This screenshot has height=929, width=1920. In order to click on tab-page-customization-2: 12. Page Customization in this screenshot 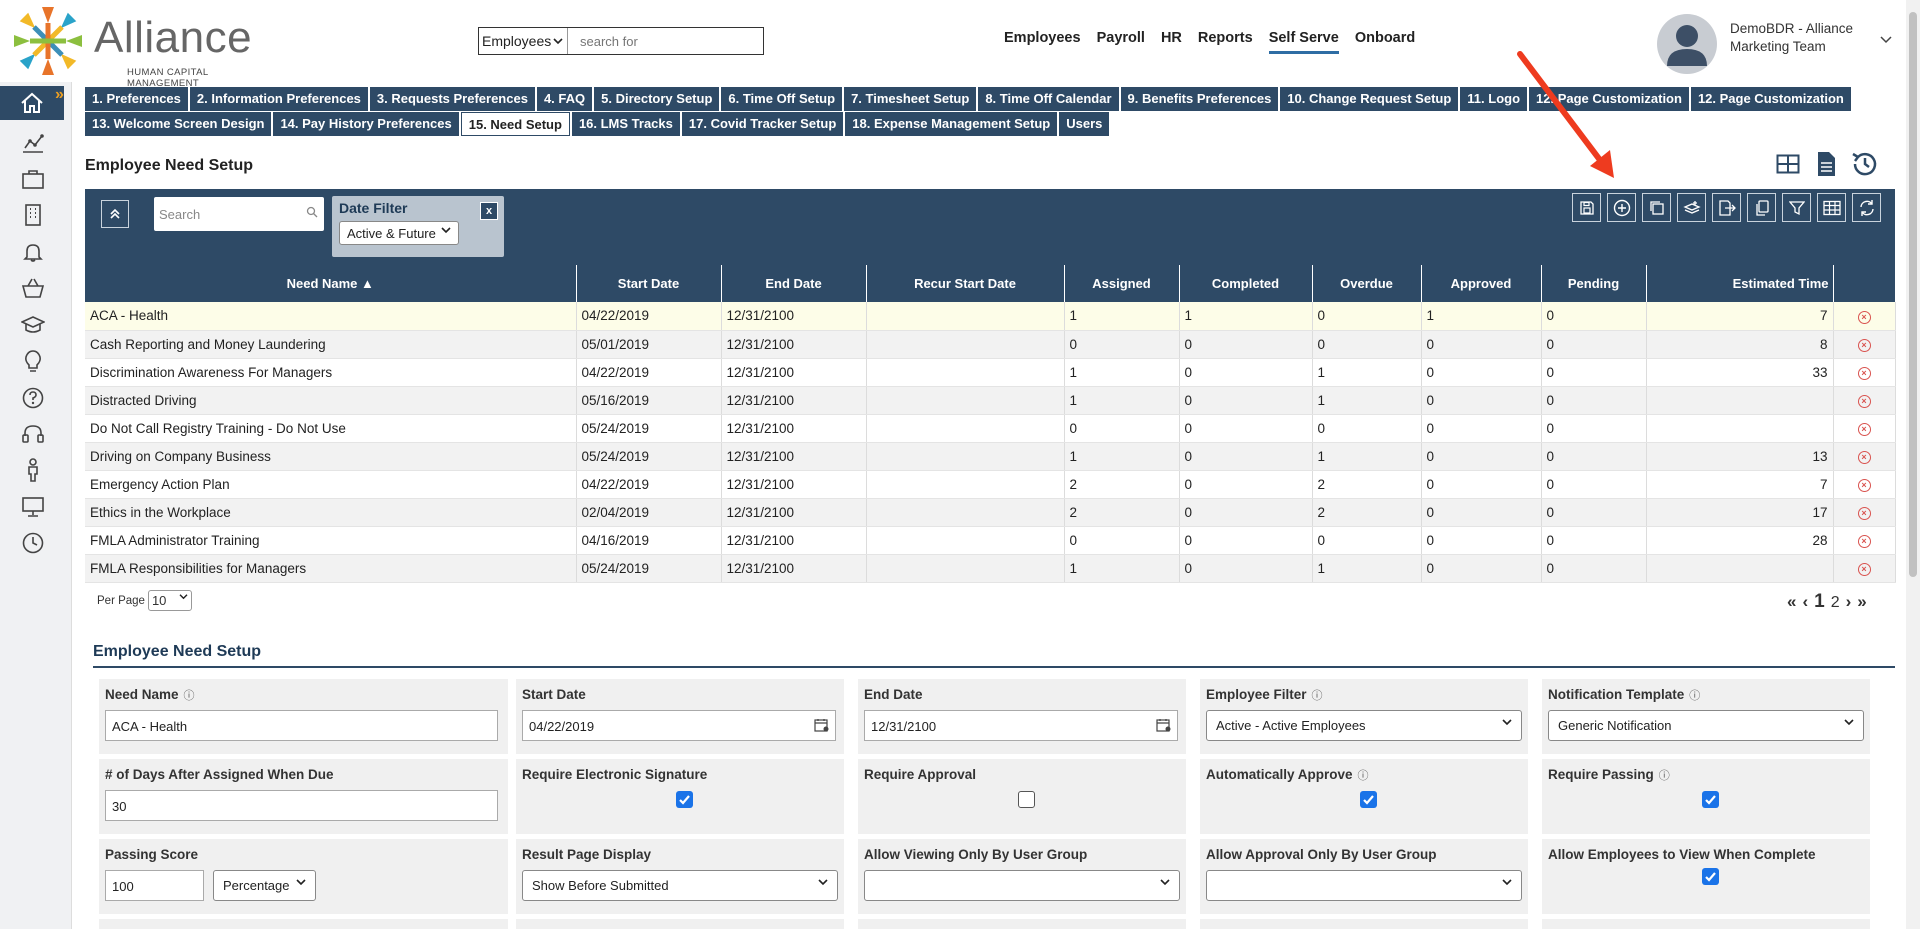, I will do `click(1770, 99)`.